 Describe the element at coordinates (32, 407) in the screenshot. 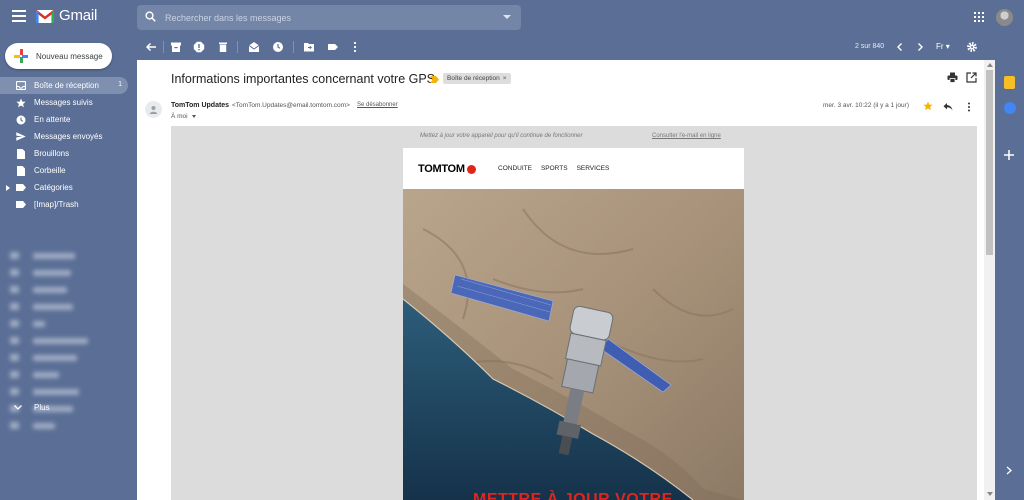

I see `sidebar-more: Plus` at that location.